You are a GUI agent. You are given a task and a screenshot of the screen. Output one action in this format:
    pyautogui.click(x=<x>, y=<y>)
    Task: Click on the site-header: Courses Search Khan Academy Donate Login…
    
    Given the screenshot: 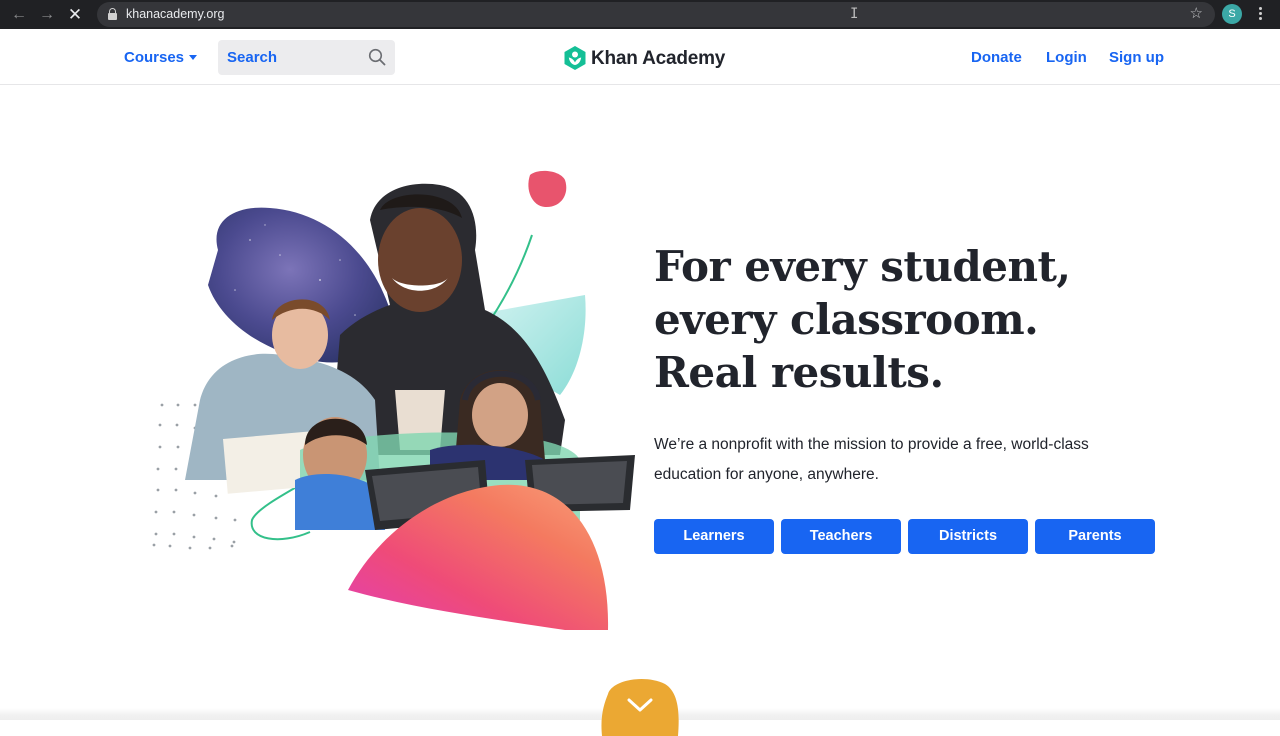 What is the action you would take?
    pyautogui.click(x=640, y=57)
    